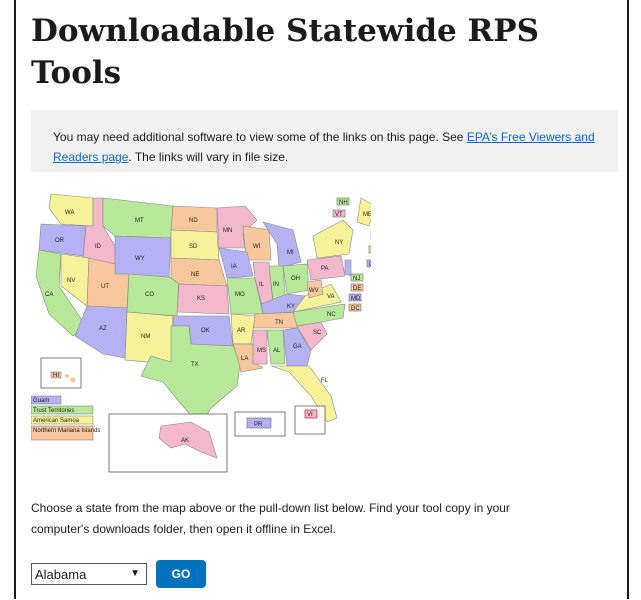 Image resolution: width=641 pixels, height=600 pixels. Describe the element at coordinates (181, 574) in the screenshot. I see `go-button: GO` at that location.